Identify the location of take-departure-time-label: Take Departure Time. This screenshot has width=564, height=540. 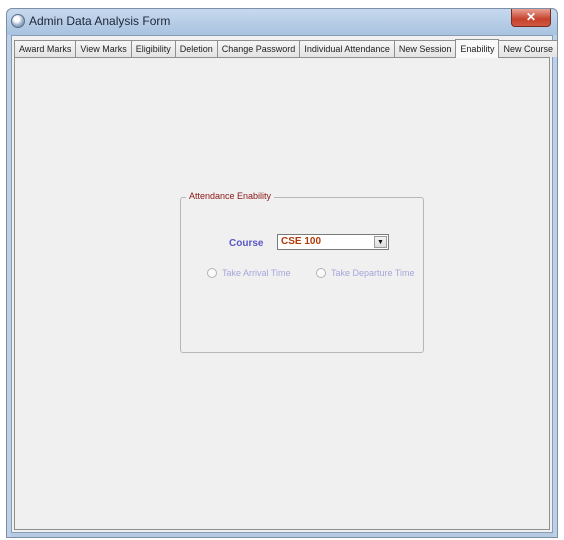
(373, 273).